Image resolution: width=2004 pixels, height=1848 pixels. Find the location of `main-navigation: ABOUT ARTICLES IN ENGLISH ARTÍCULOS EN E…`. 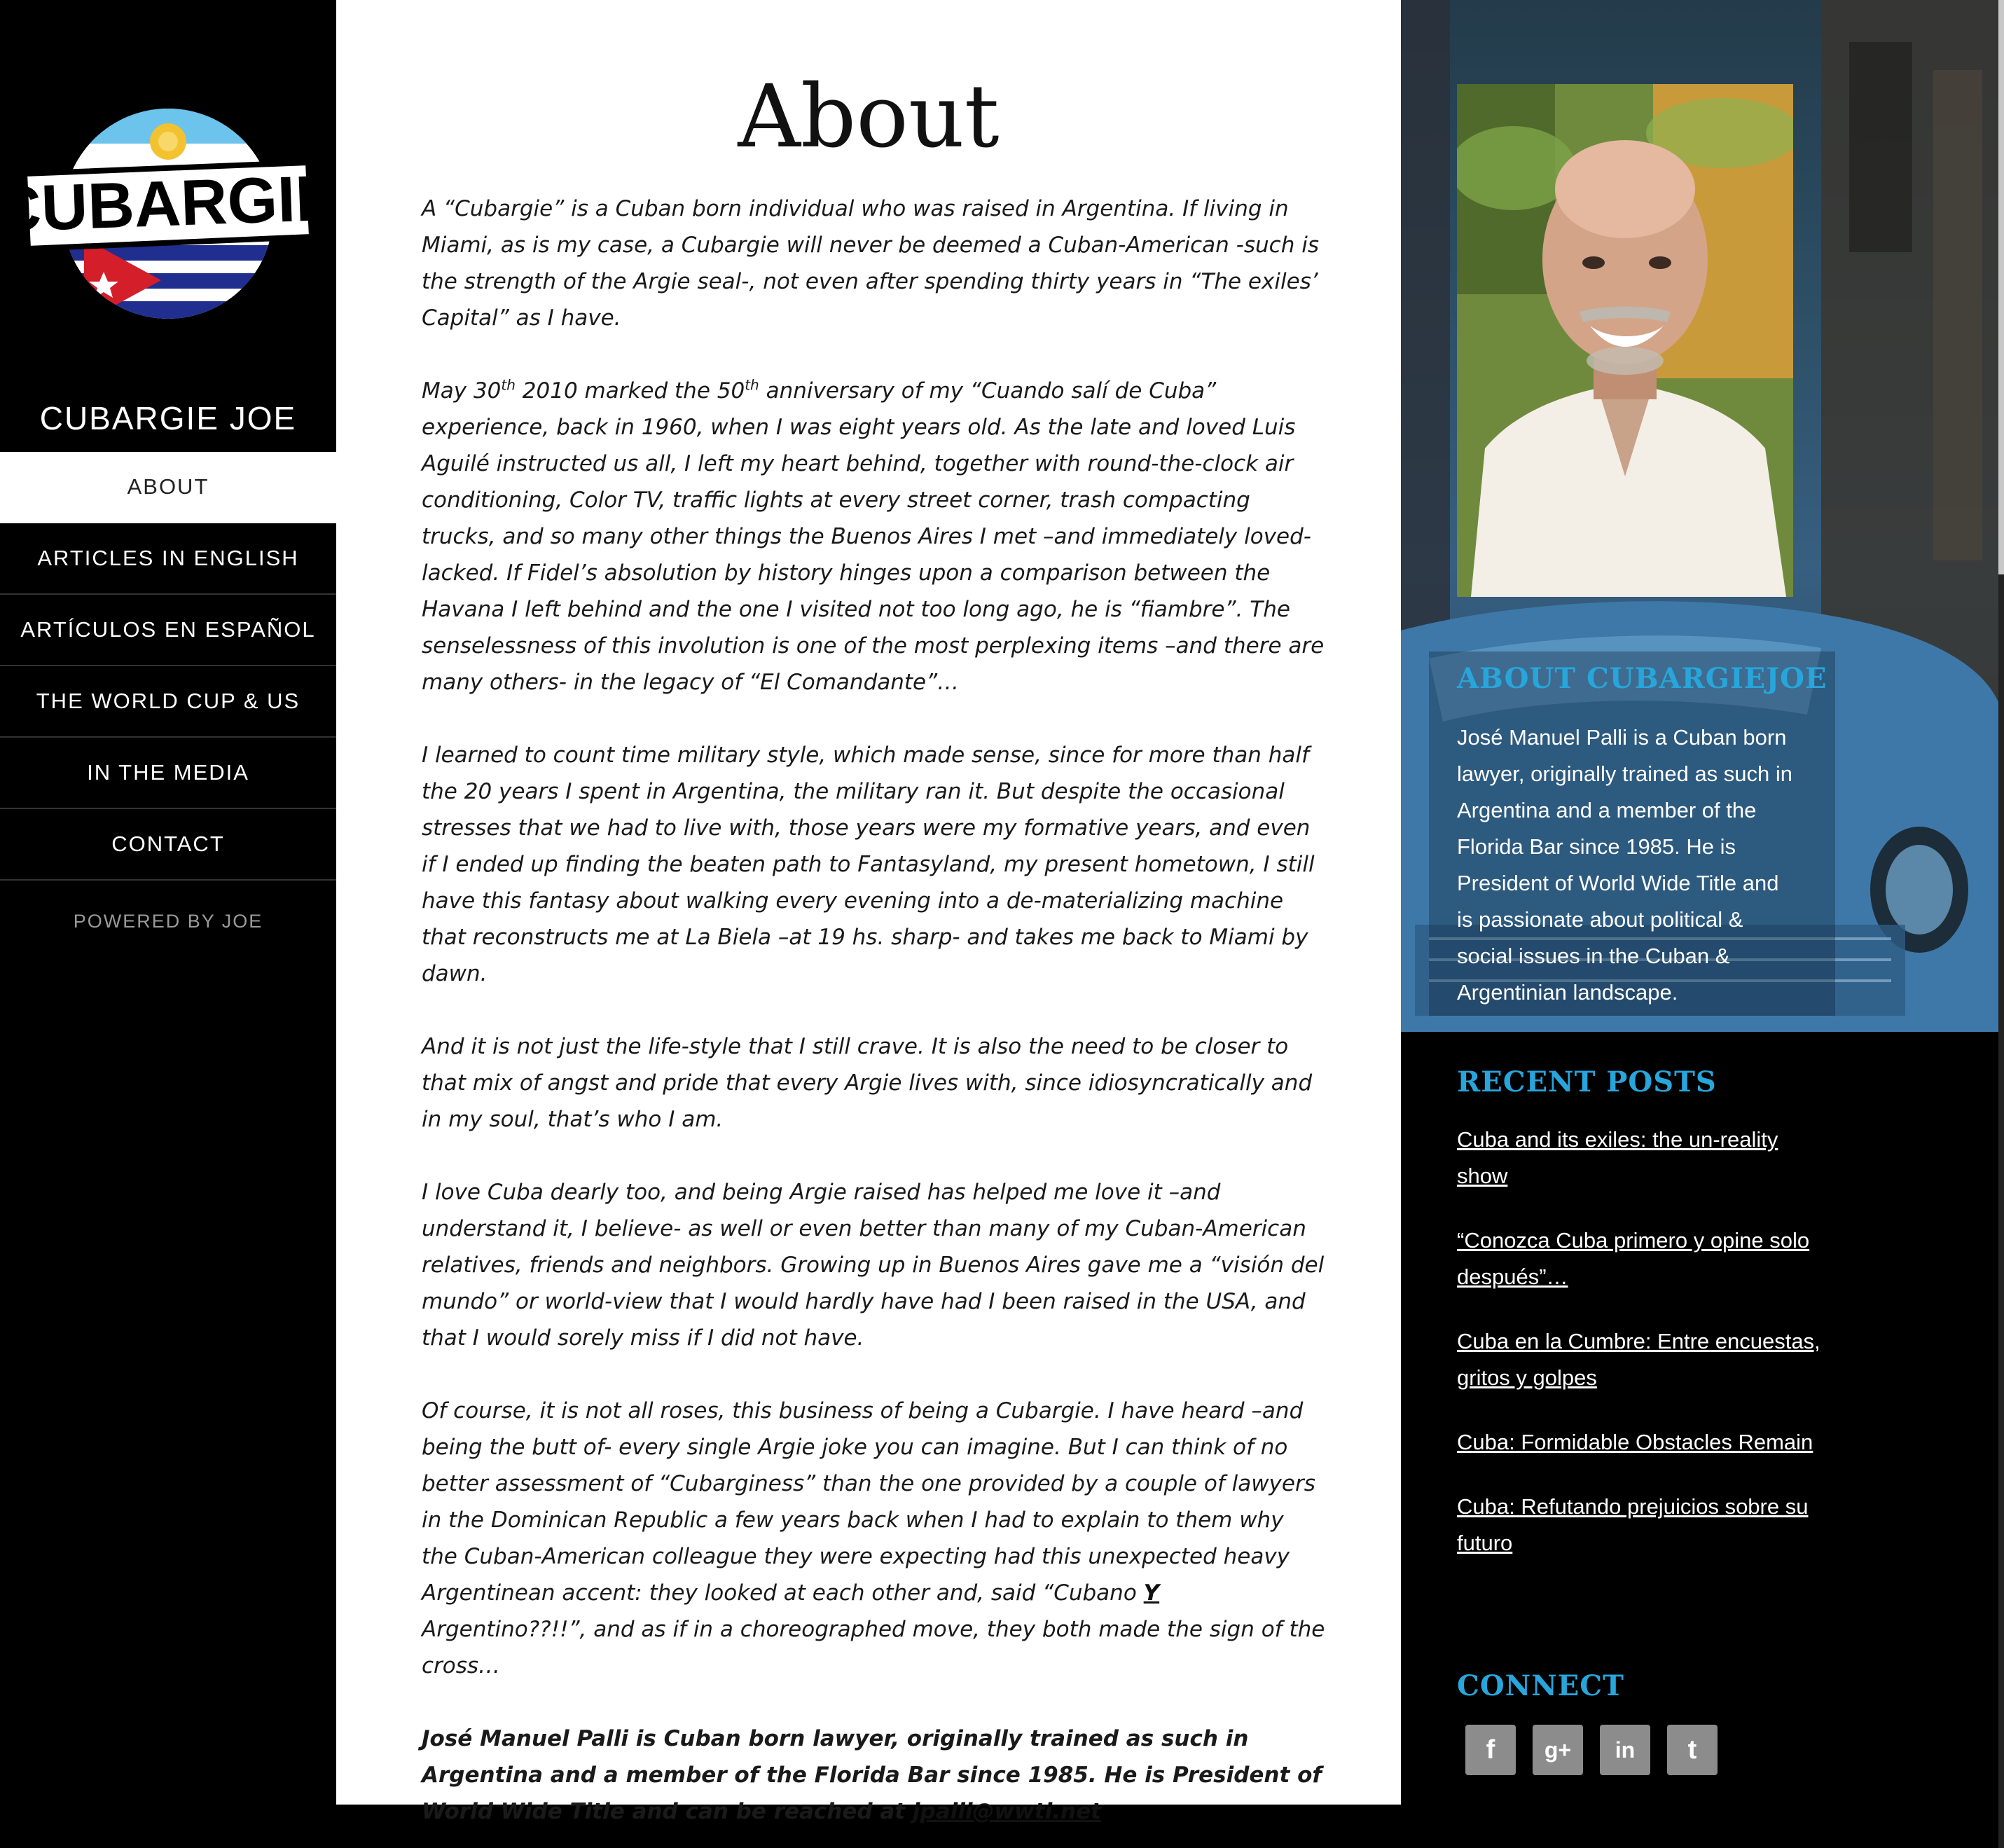

main-navigation: ABOUT ARTICLES IN ENGLISH ARTÍCULOS EN E… is located at coordinates (168, 667).